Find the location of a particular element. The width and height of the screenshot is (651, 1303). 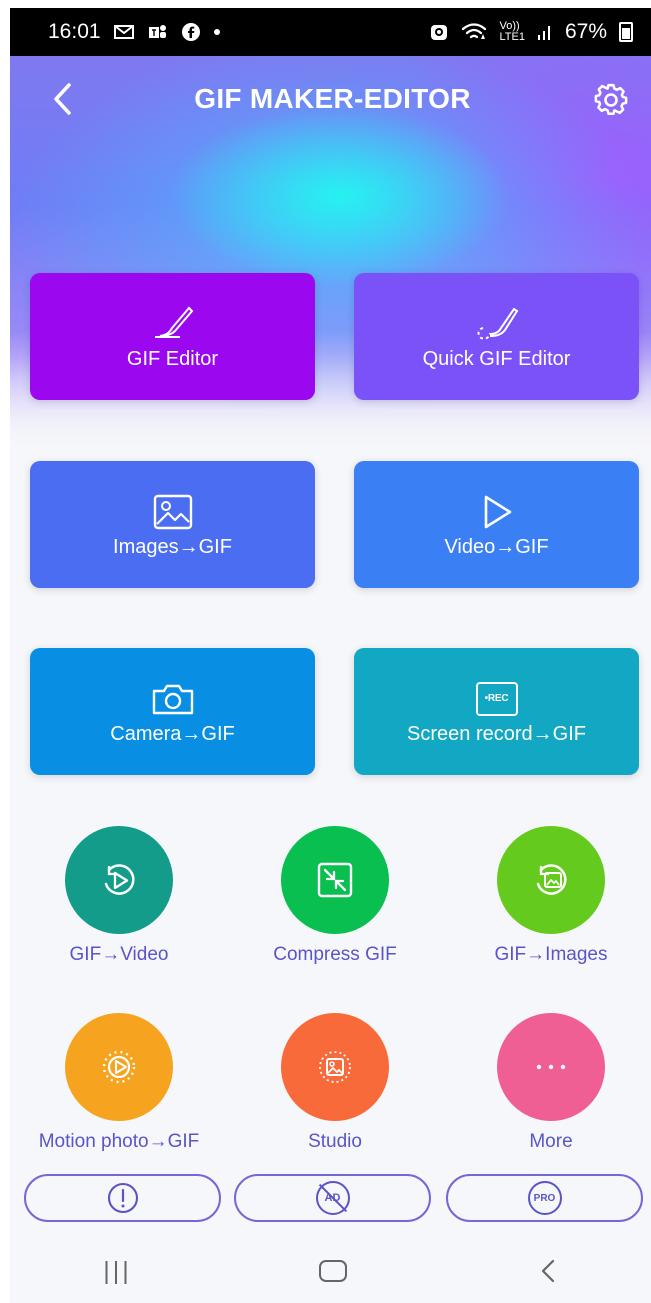

home-button is located at coordinates (333, 1271).